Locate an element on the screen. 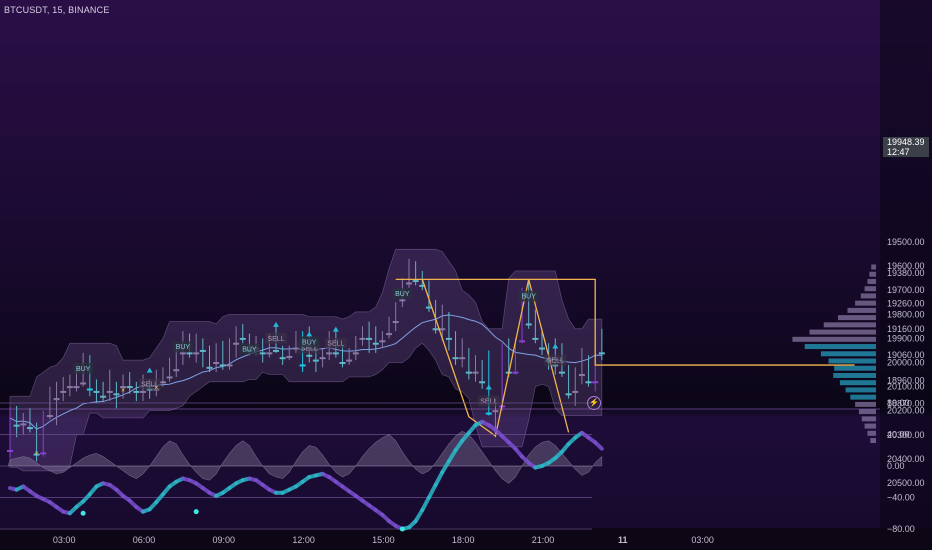 The width and height of the screenshot is (932, 550). symbol-label: BTCUSDT, 15, BINANCE is located at coordinates (57, 10).